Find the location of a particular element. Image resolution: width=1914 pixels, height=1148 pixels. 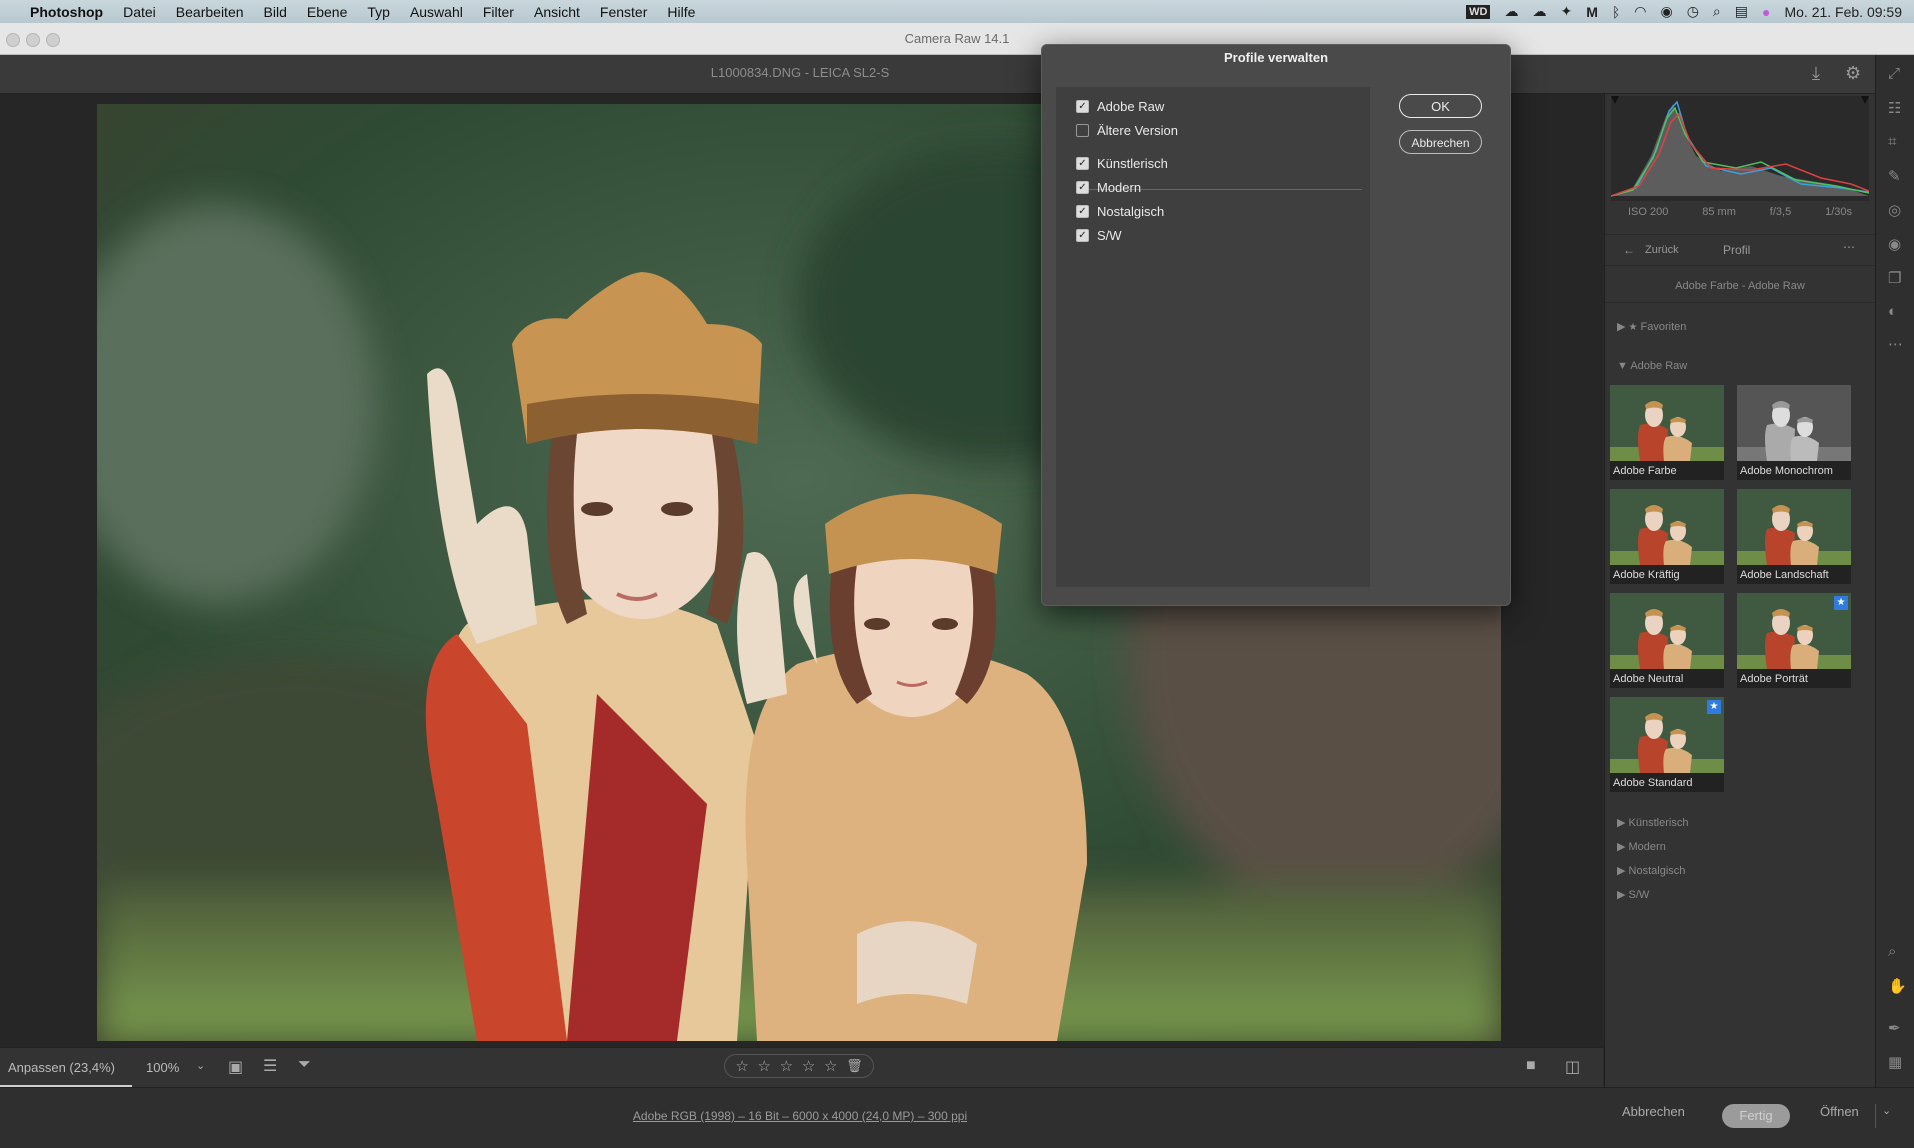

sort-icon: ☰ is located at coordinates (270, 1066).